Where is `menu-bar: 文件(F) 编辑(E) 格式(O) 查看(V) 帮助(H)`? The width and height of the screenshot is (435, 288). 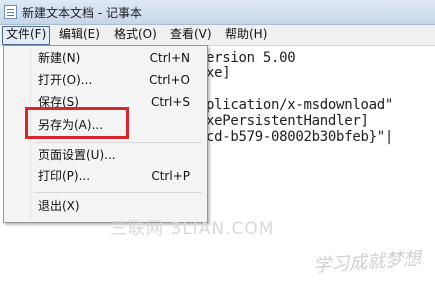
menu-bar: 文件(F) 编辑(E) 格式(O) 查看(V) 帮助(H) is located at coordinates (217, 35).